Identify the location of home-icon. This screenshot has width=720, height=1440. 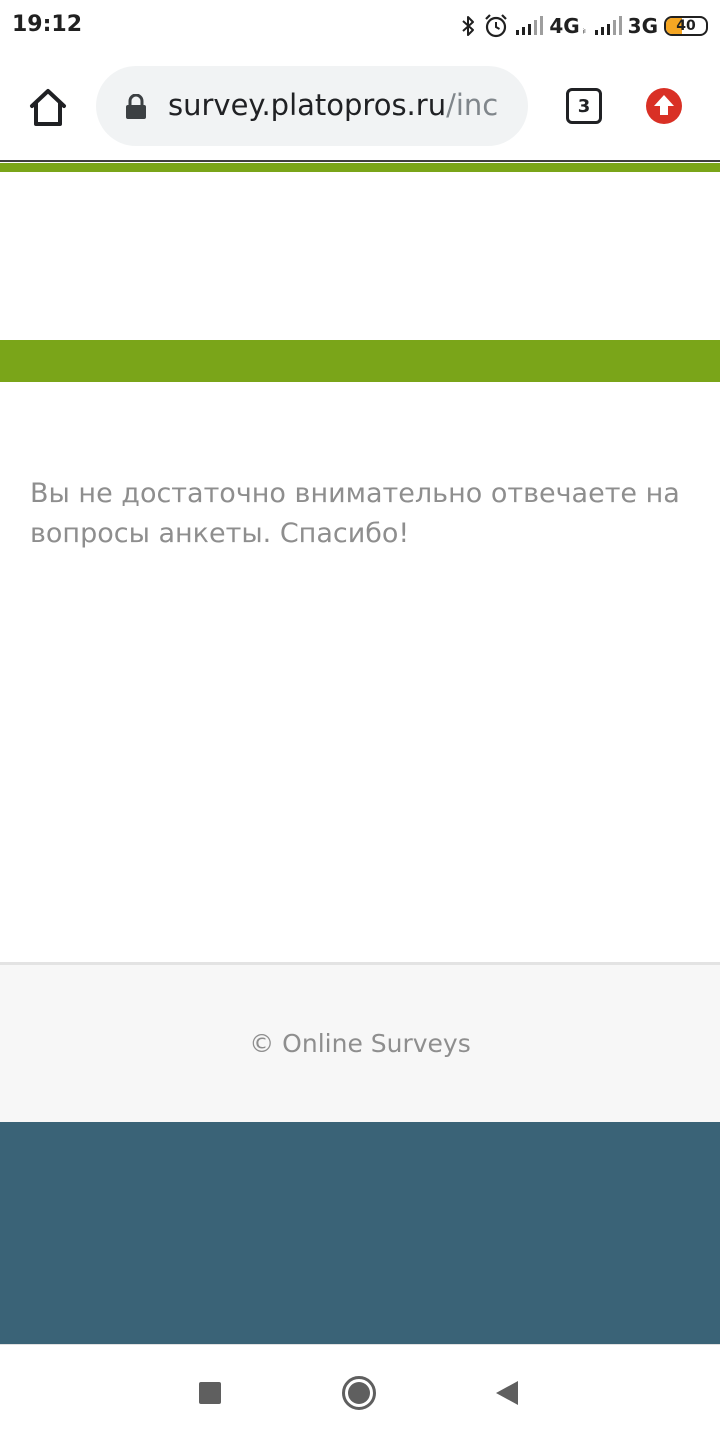
(48, 107).